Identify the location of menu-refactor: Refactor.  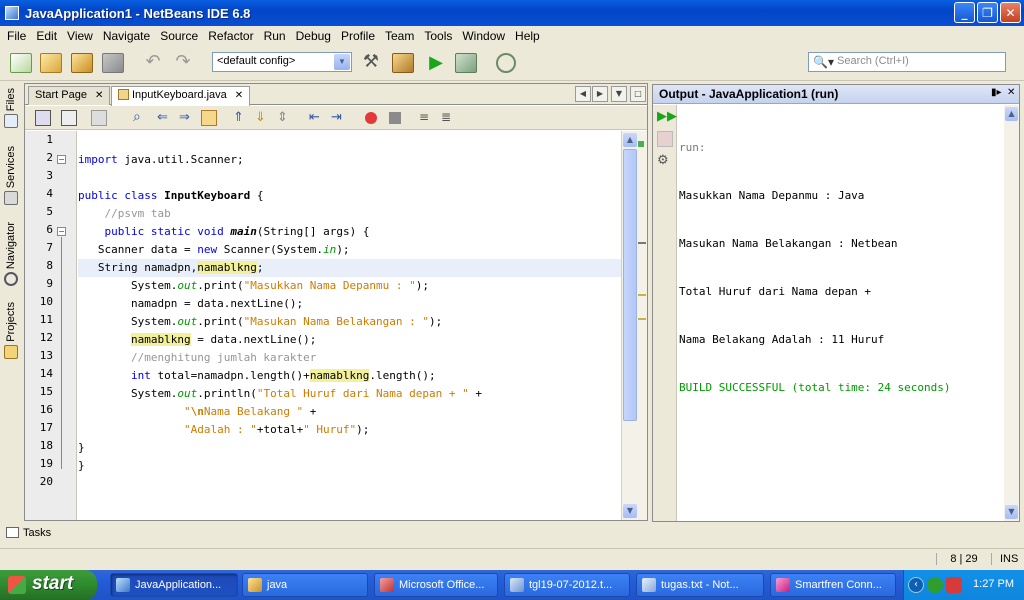
(230, 36).